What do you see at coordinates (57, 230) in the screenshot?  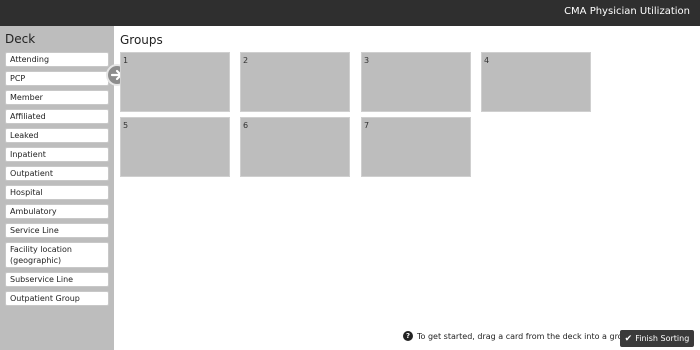 I see `deck-card-service-line: Service Line` at bounding box center [57, 230].